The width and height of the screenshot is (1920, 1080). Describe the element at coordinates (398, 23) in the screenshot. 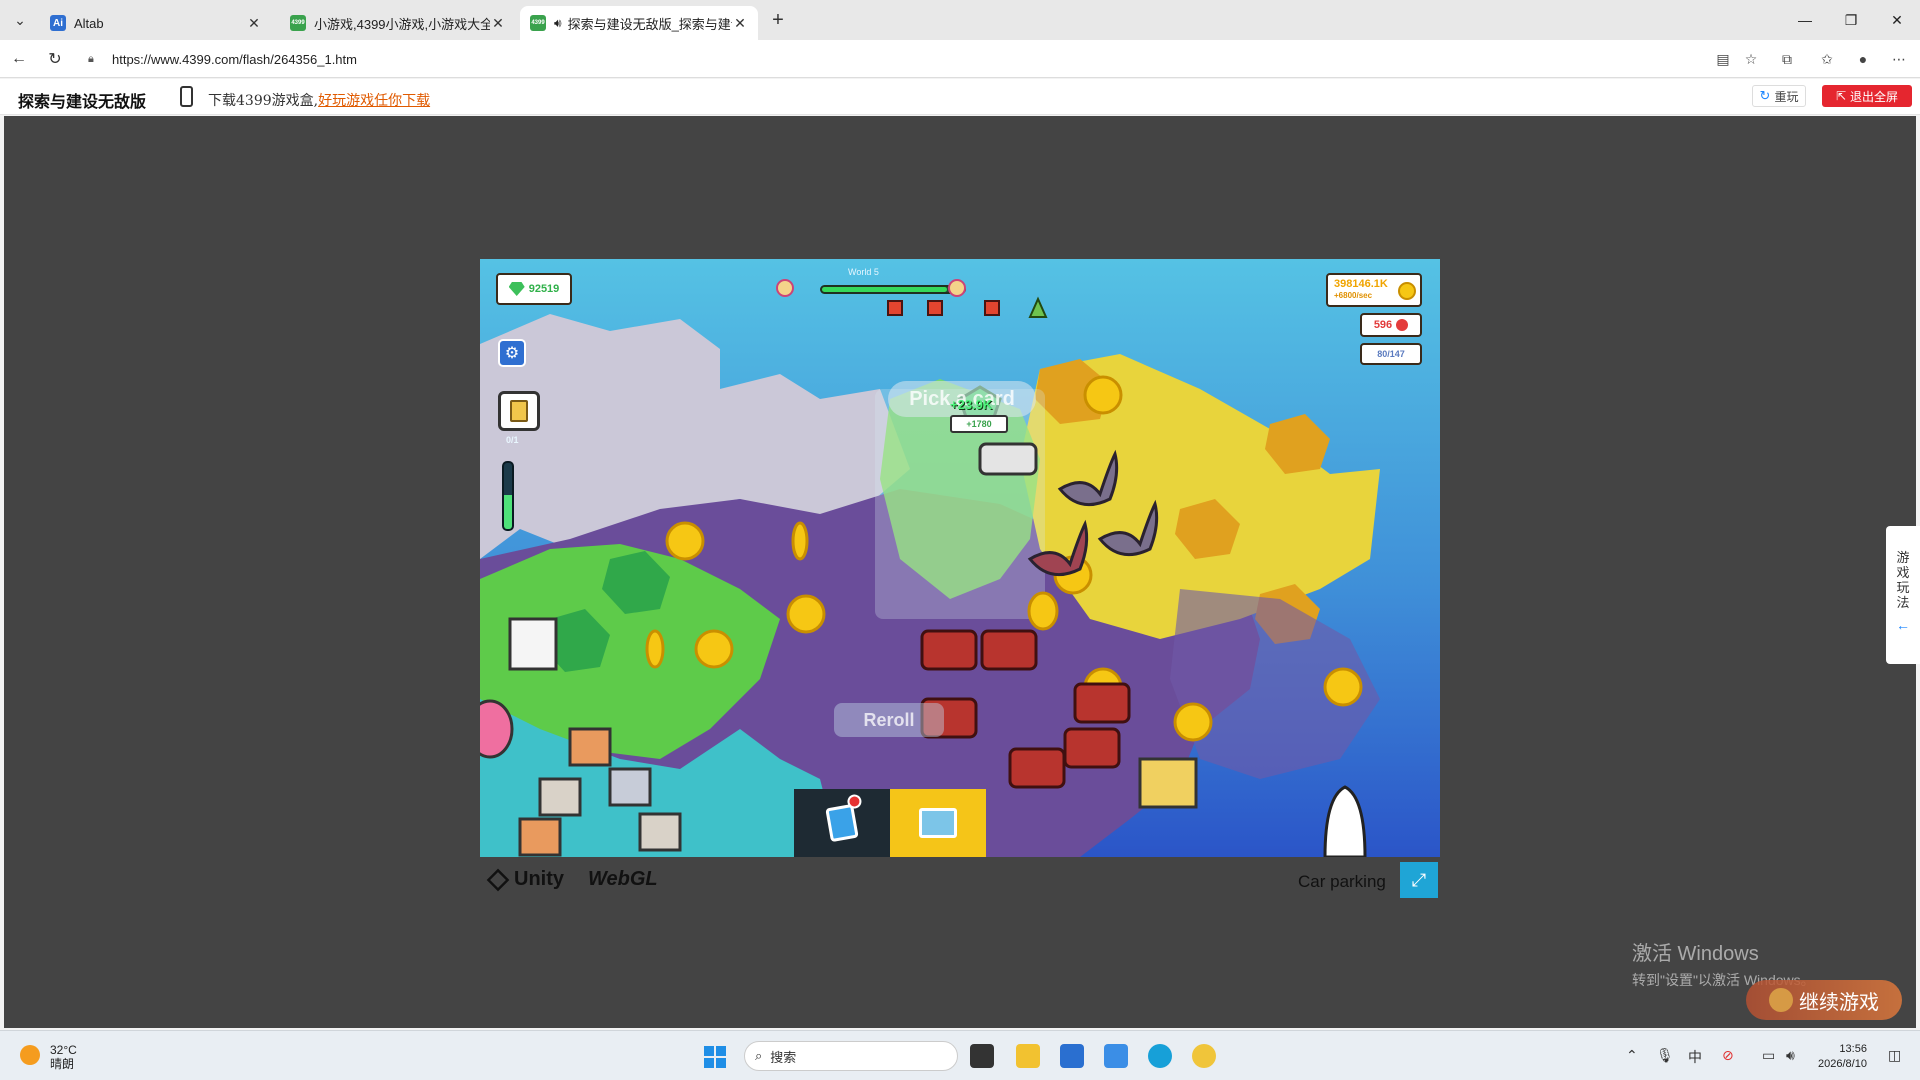

I see `tab-4399-home: 4399 小游戏,4399小游戏,小游戏大全,双 ✕` at that location.